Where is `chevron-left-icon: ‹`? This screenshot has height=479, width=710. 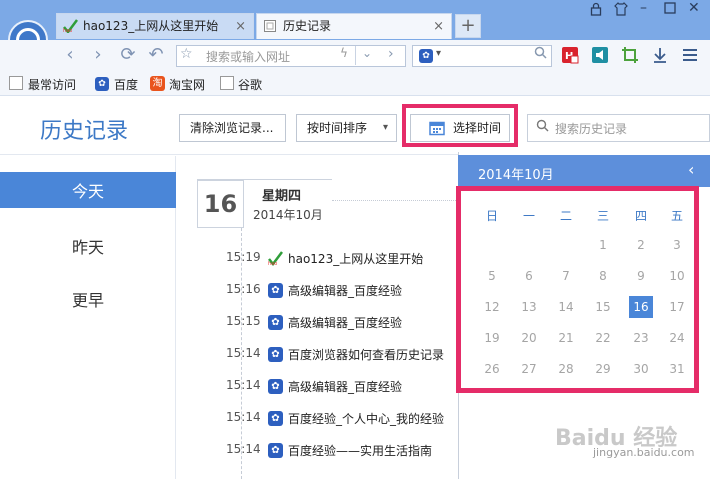
chevron-left-icon: ‹ is located at coordinates (691, 169).